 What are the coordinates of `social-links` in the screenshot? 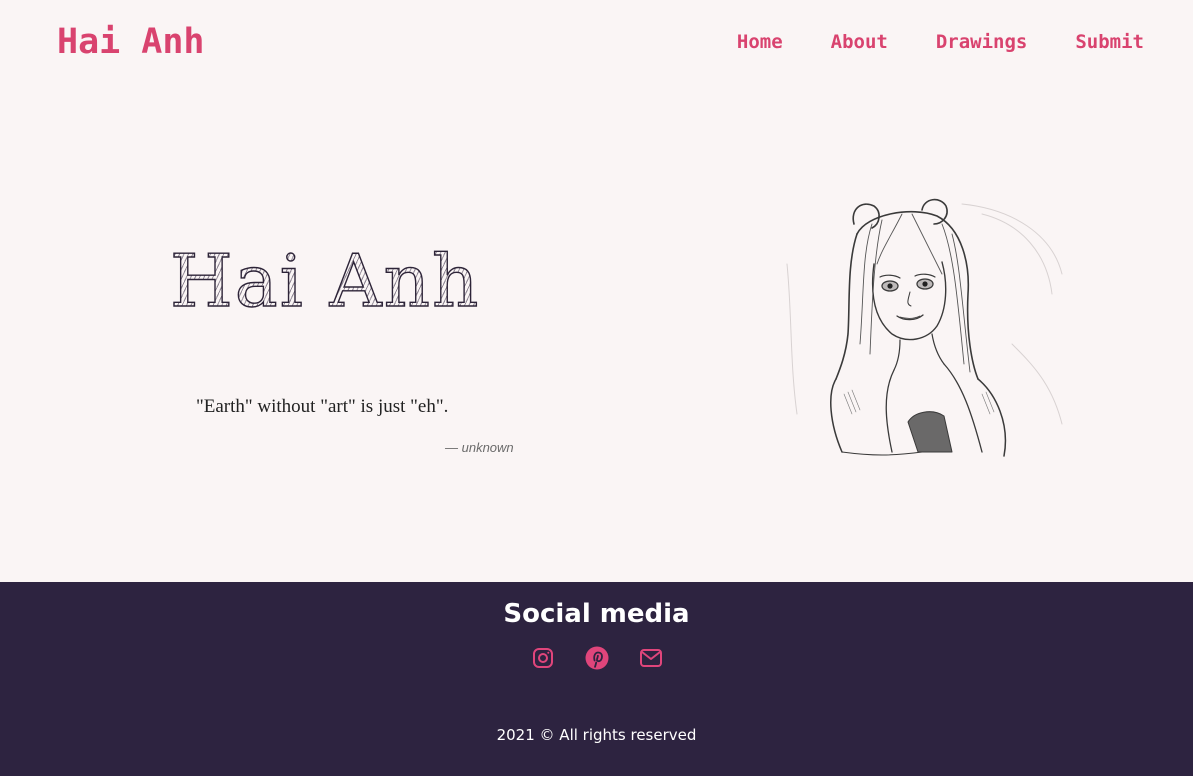 It's located at (596, 658).